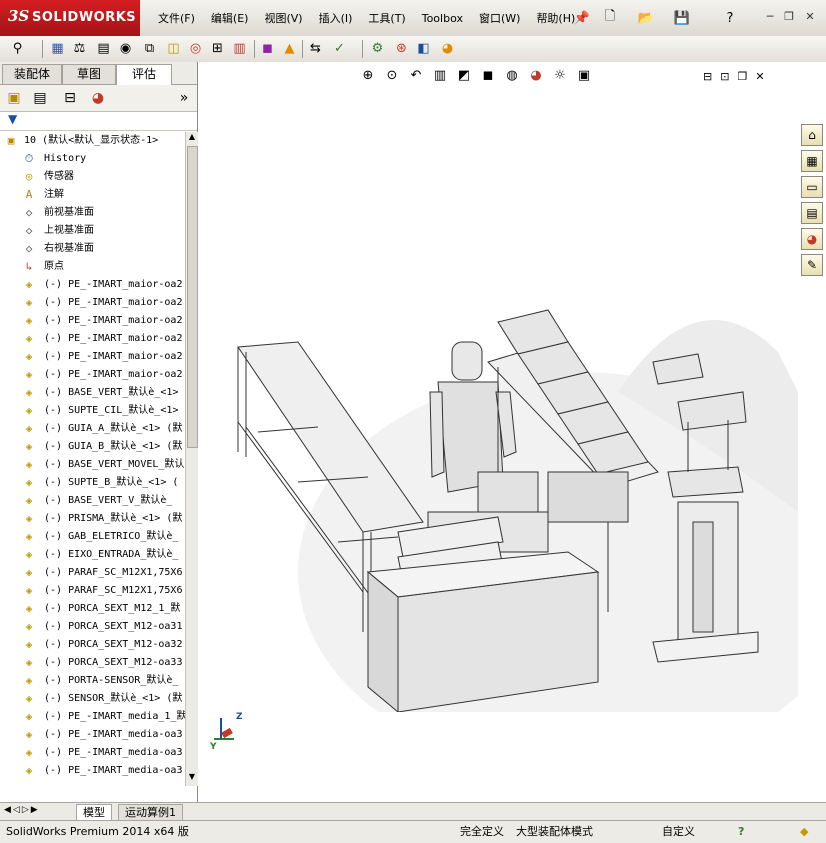  I want to click on status-units: 自定义, so click(678, 832).